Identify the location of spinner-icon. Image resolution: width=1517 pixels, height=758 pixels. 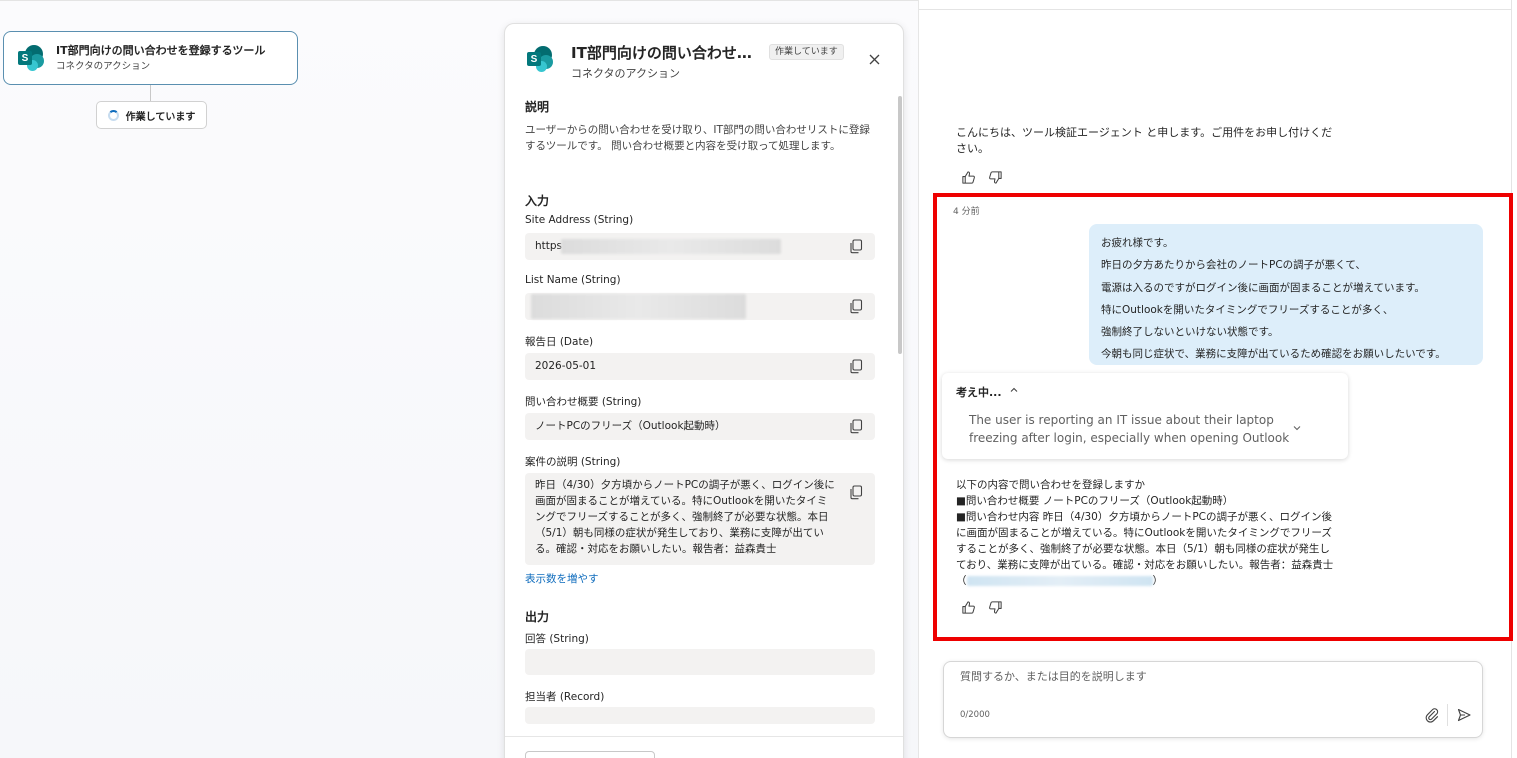
(113, 115).